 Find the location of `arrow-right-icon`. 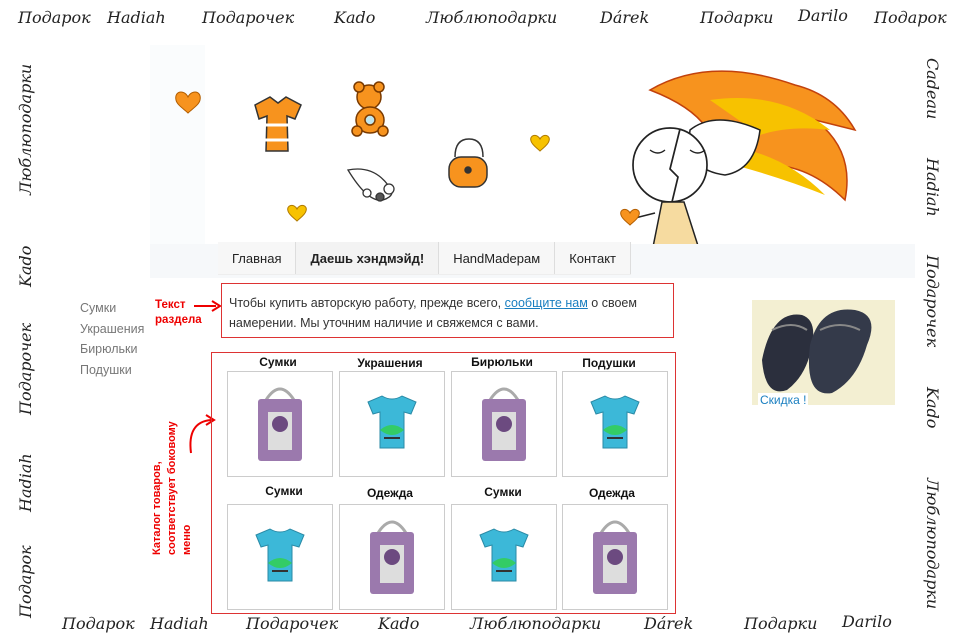

arrow-right-icon is located at coordinates (208, 306).